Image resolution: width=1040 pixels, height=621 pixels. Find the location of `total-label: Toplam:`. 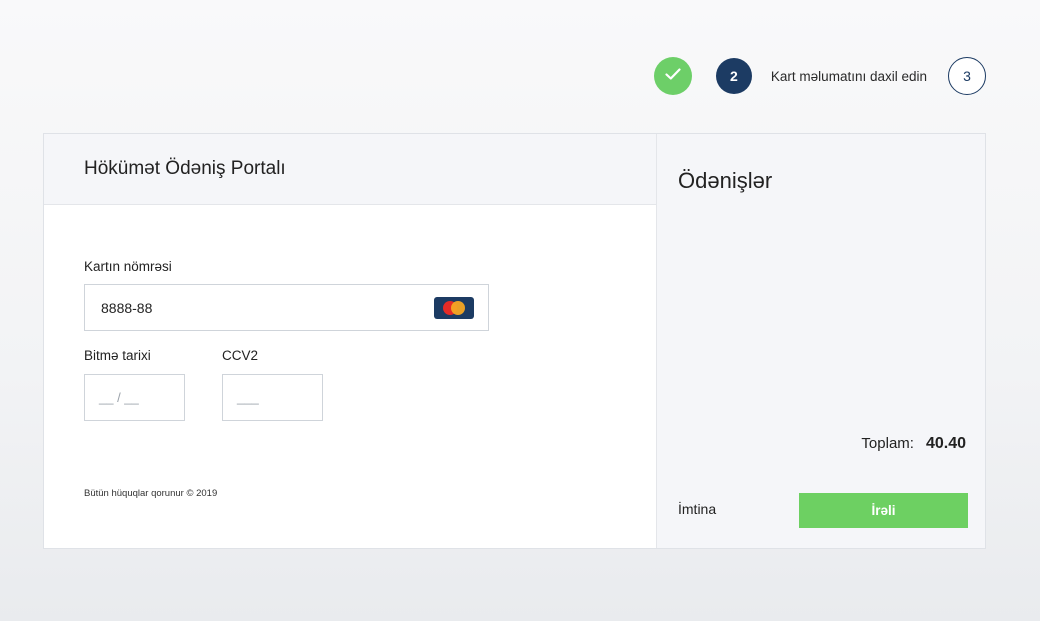

total-label: Toplam: is located at coordinates (887, 443).